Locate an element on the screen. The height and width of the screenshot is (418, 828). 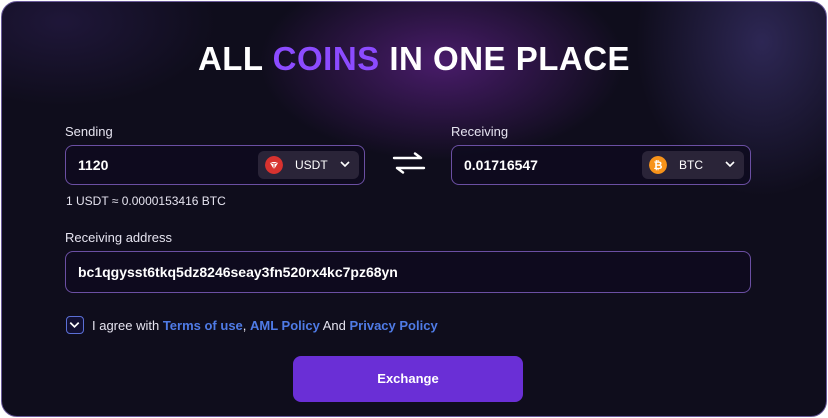
checkmark-icon is located at coordinates (74, 325).